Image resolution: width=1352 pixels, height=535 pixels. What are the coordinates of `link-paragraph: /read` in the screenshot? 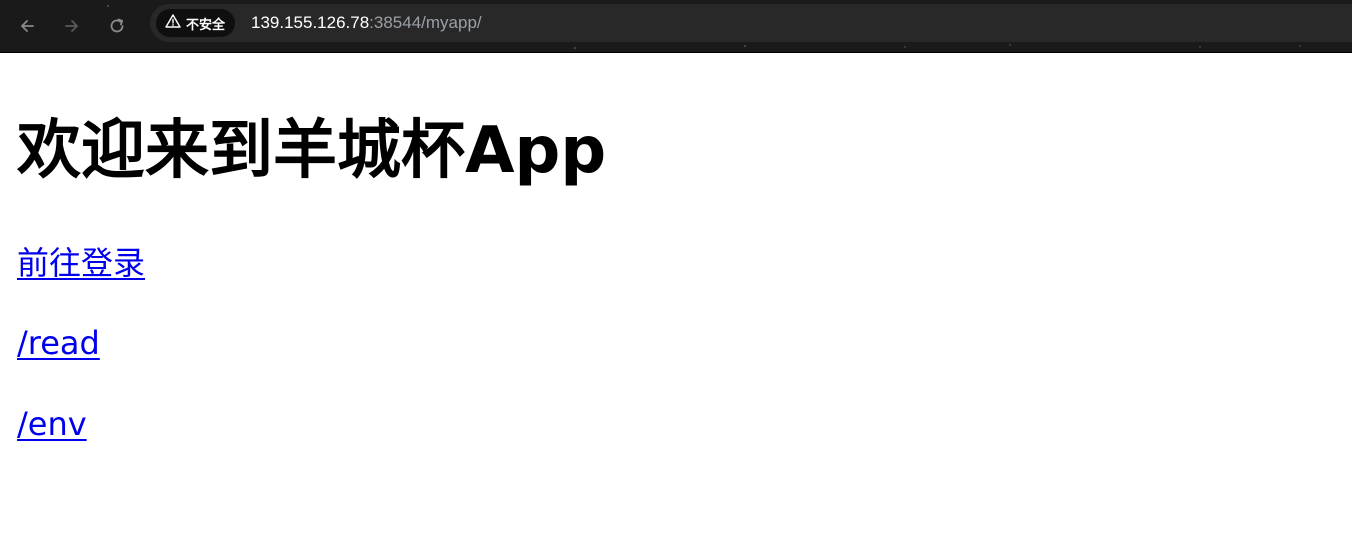 It's located at (58, 343).